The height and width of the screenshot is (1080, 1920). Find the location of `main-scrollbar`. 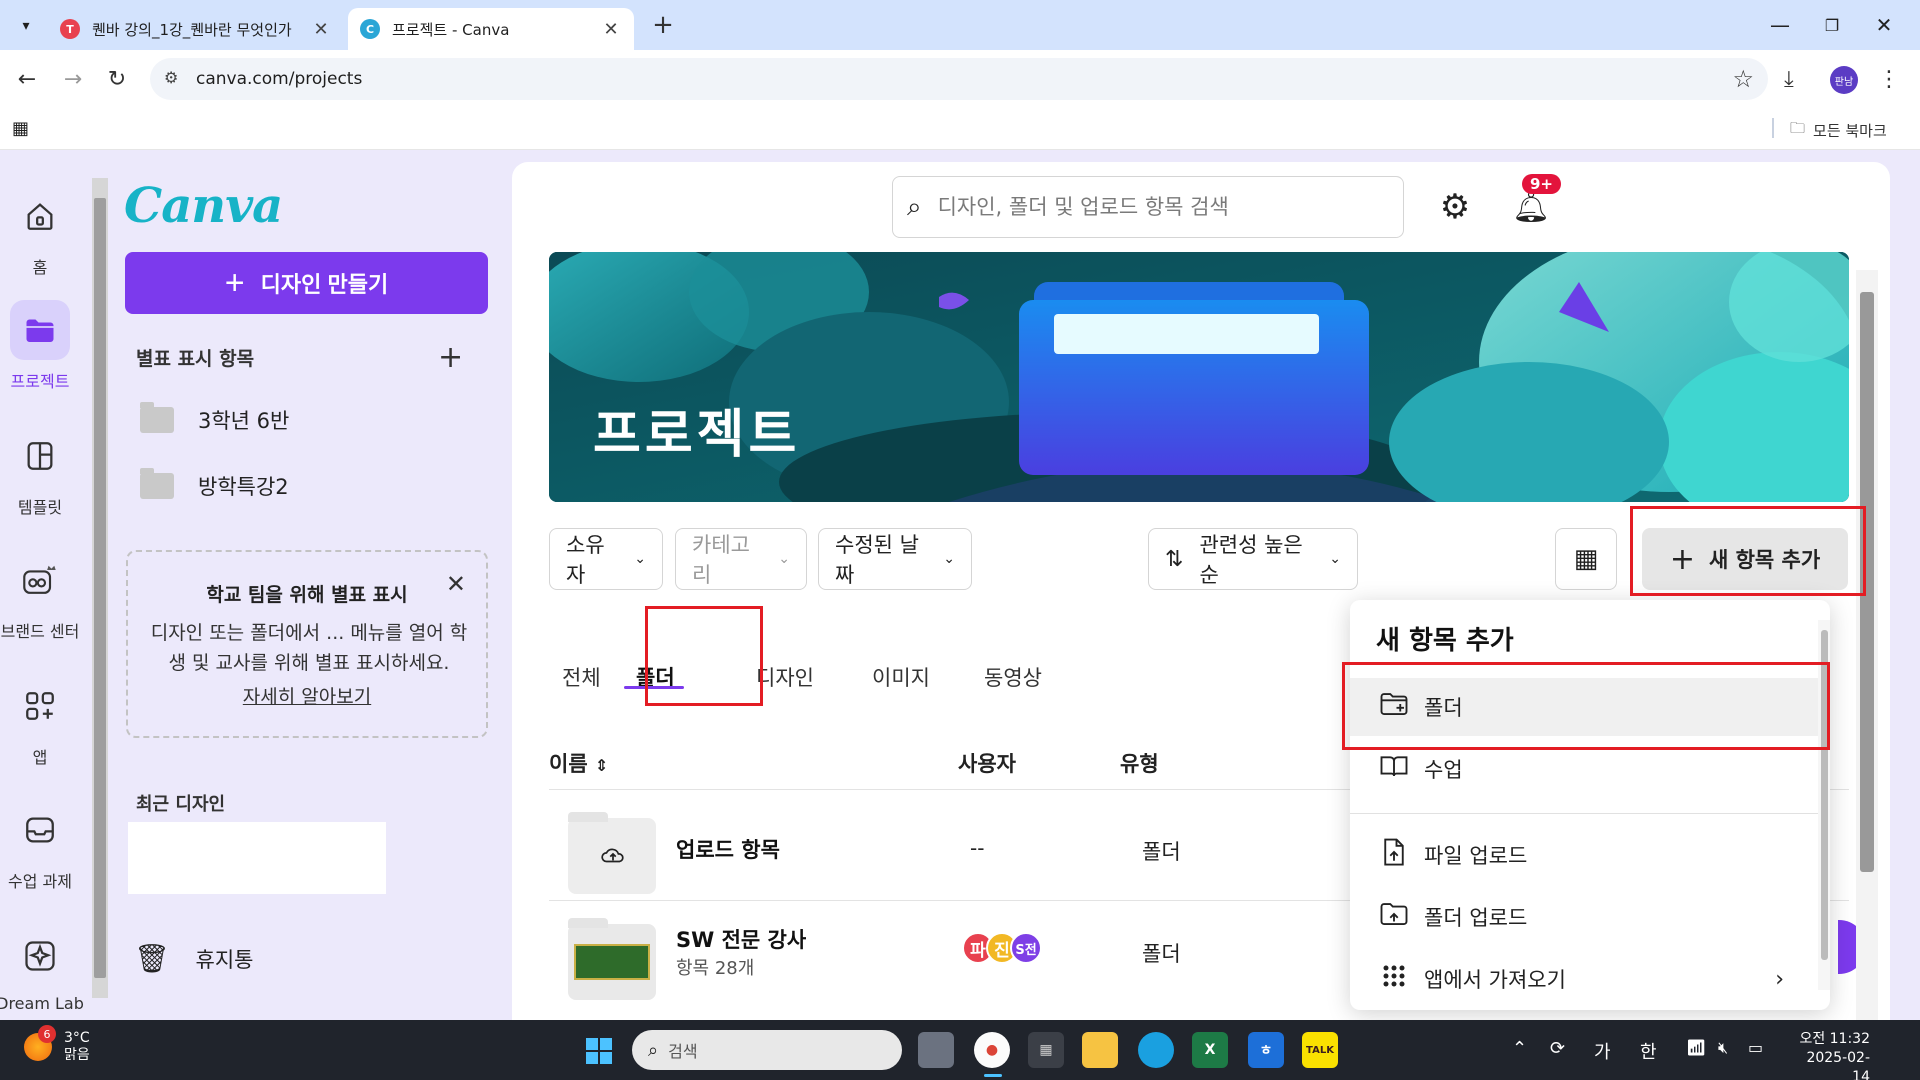

main-scrollbar is located at coordinates (1867, 645).